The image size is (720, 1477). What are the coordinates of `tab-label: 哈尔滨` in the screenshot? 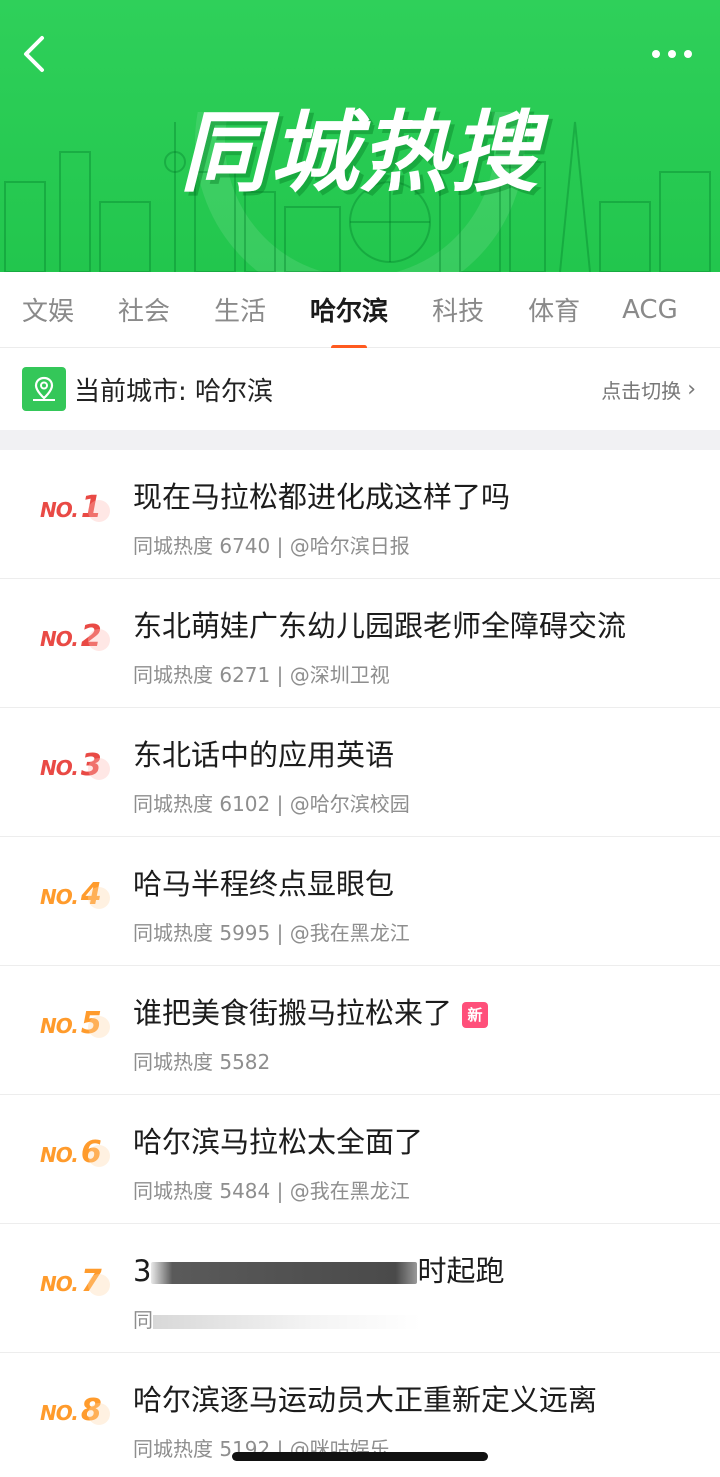 It's located at (349, 312).